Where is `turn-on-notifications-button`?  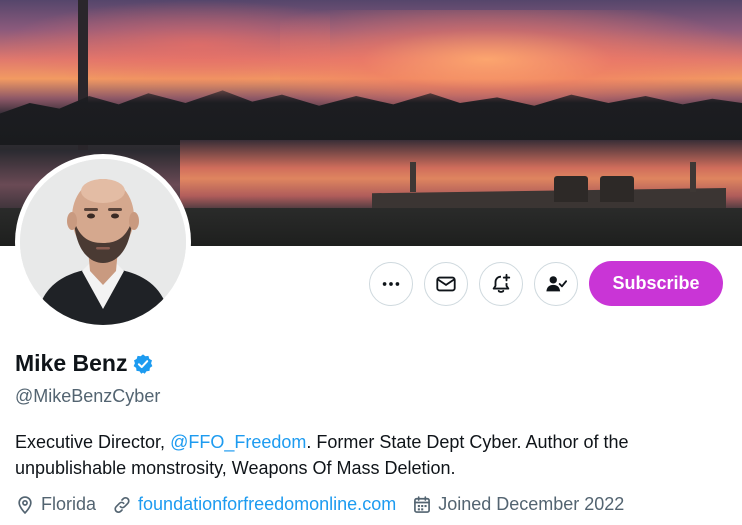 turn-on-notifications-button is located at coordinates (501, 284).